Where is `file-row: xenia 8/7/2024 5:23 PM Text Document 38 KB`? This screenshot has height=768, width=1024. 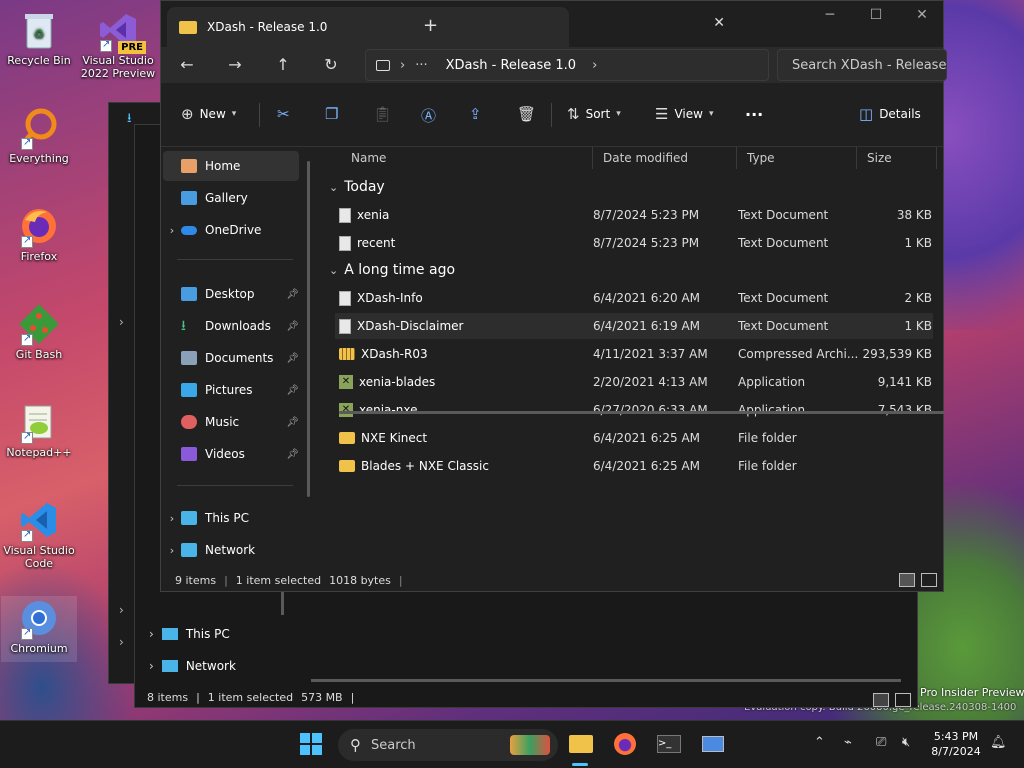
file-row: xenia 8/7/2024 5:23 PM Text Document 38 KB is located at coordinates (634, 215).